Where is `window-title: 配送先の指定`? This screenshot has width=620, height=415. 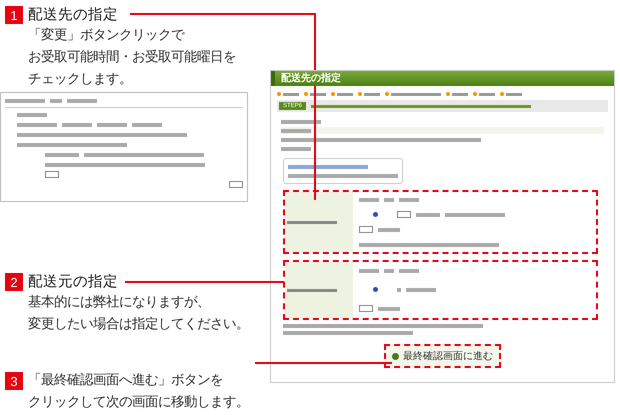 window-title: 配送先の指定 is located at coordinates (311, 78).